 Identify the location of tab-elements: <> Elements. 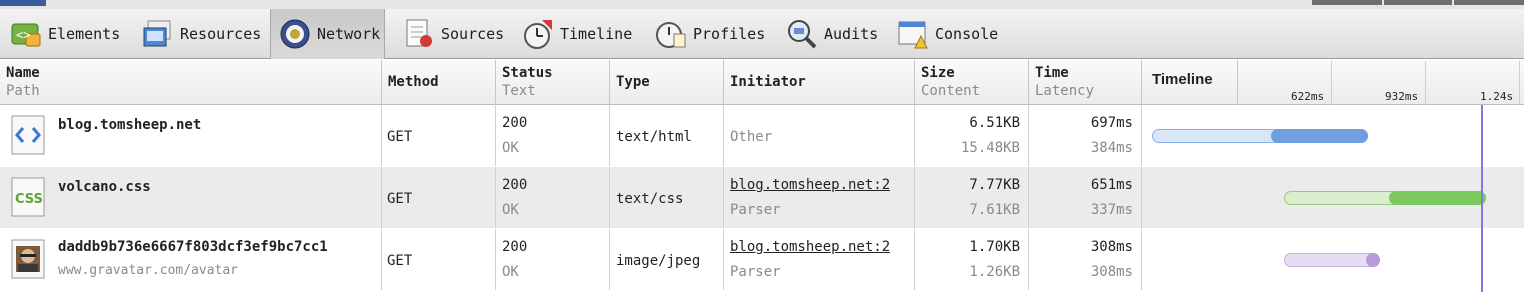
(65, 34).